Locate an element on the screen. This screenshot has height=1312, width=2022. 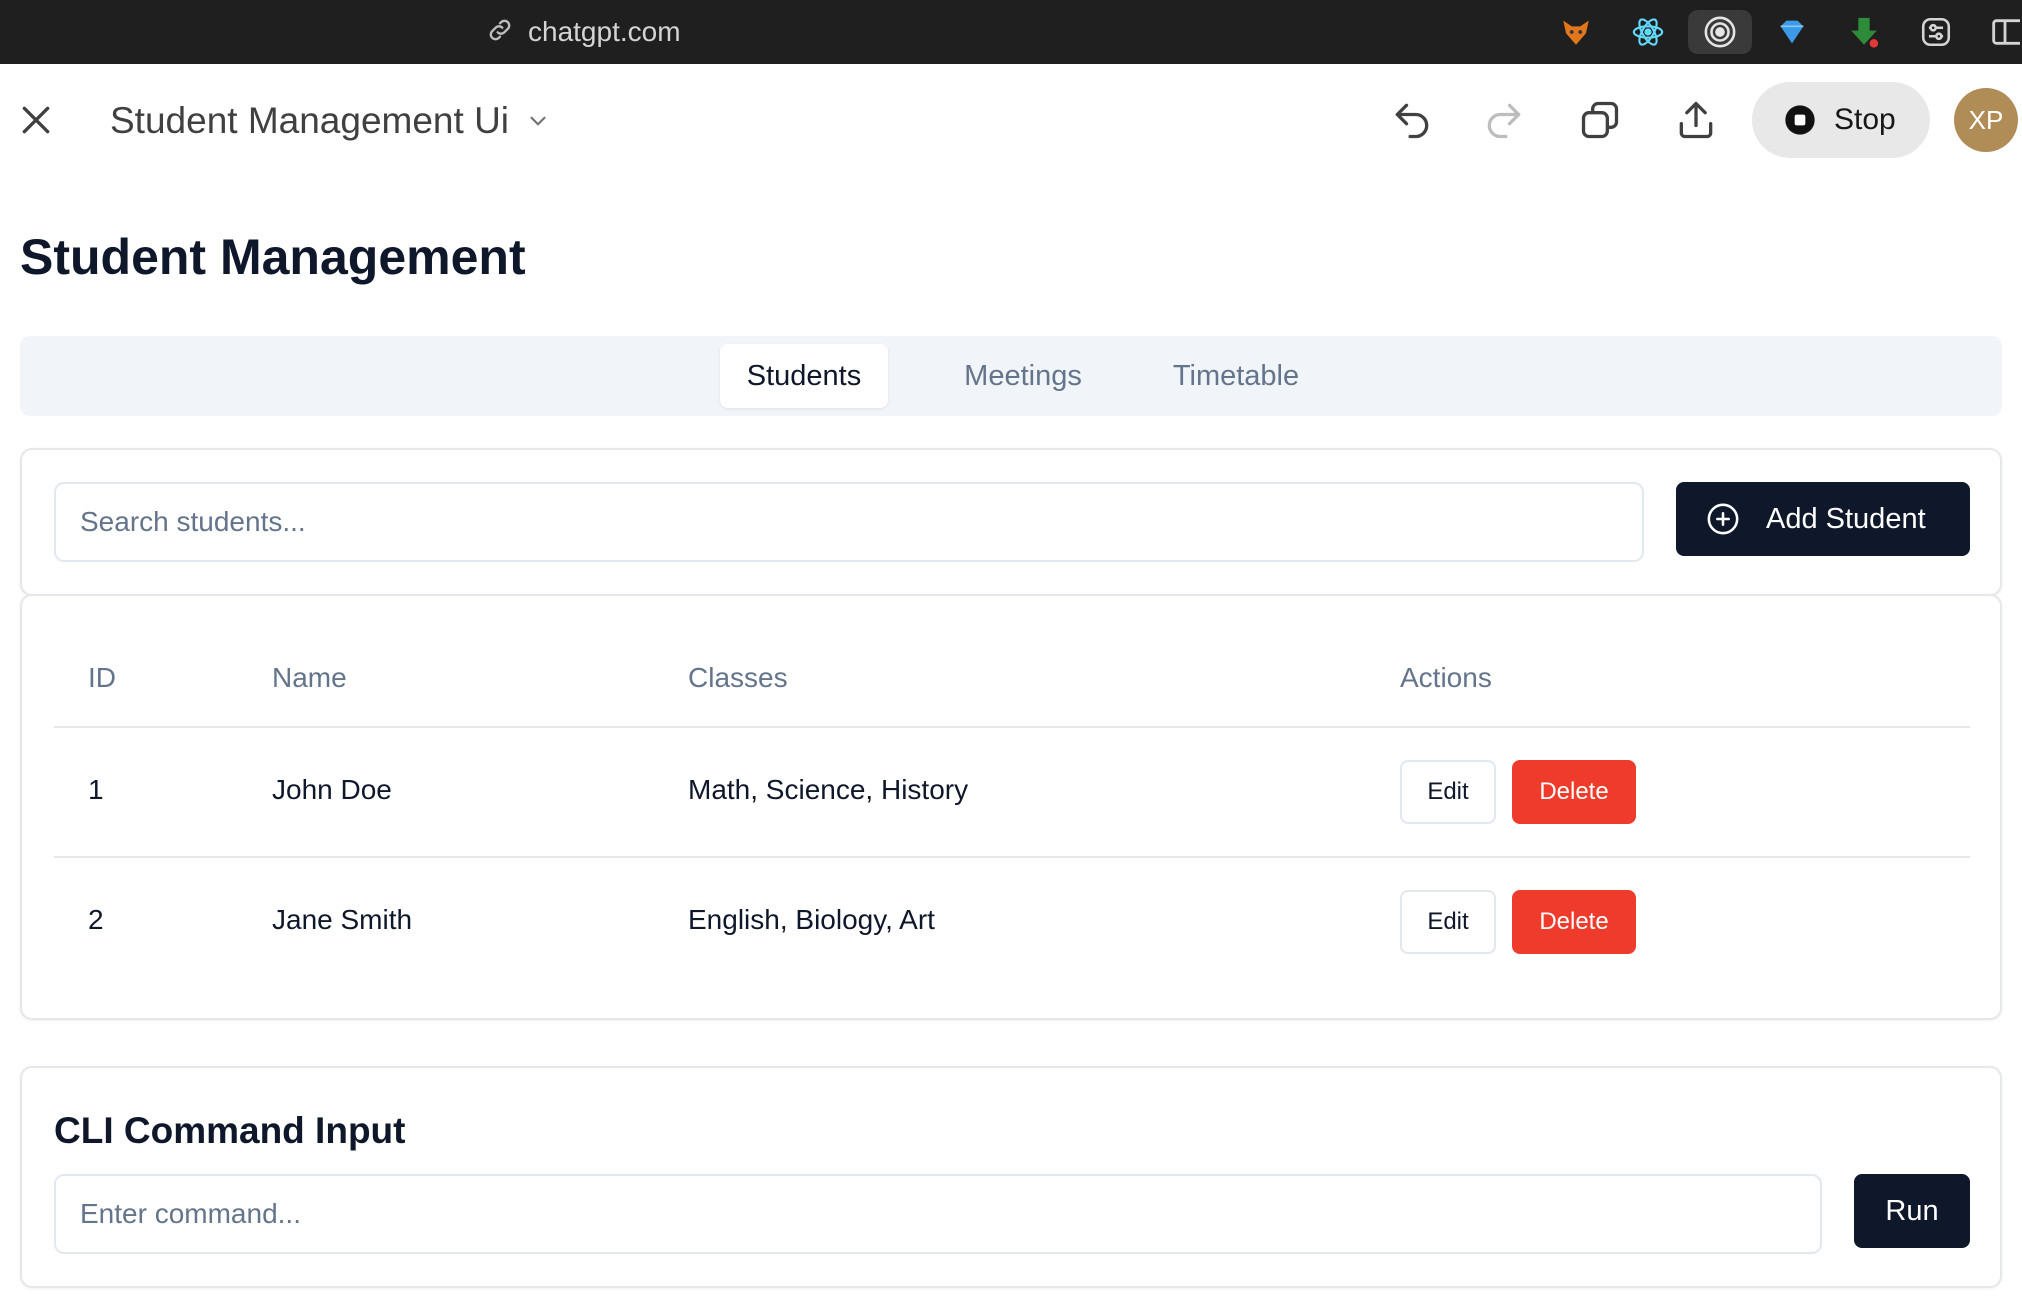
redo-button is located at coordinates (1504, 120).